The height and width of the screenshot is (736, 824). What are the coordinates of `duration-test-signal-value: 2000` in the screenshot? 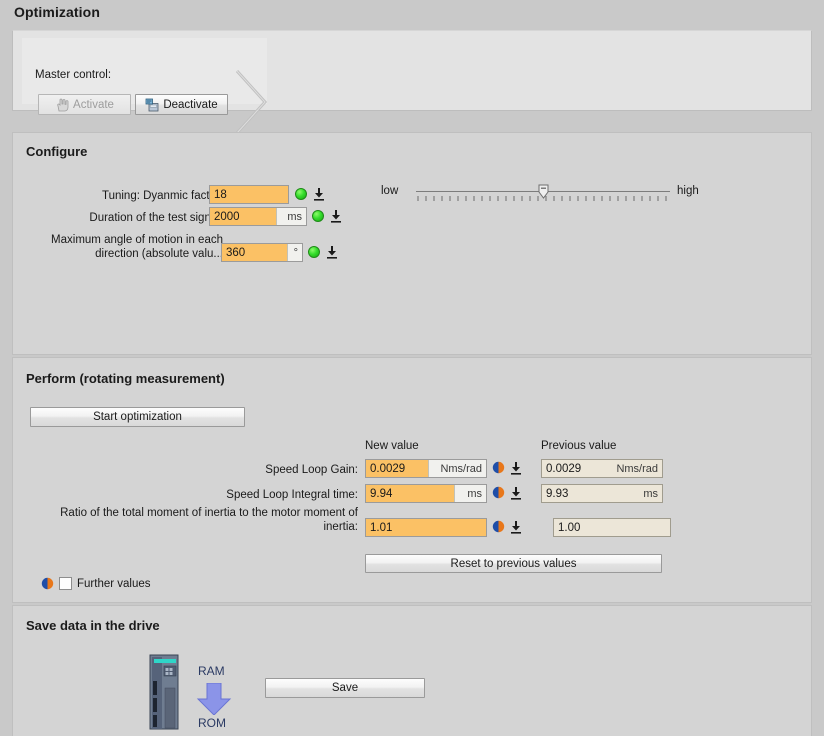 It's located at (243, 216).